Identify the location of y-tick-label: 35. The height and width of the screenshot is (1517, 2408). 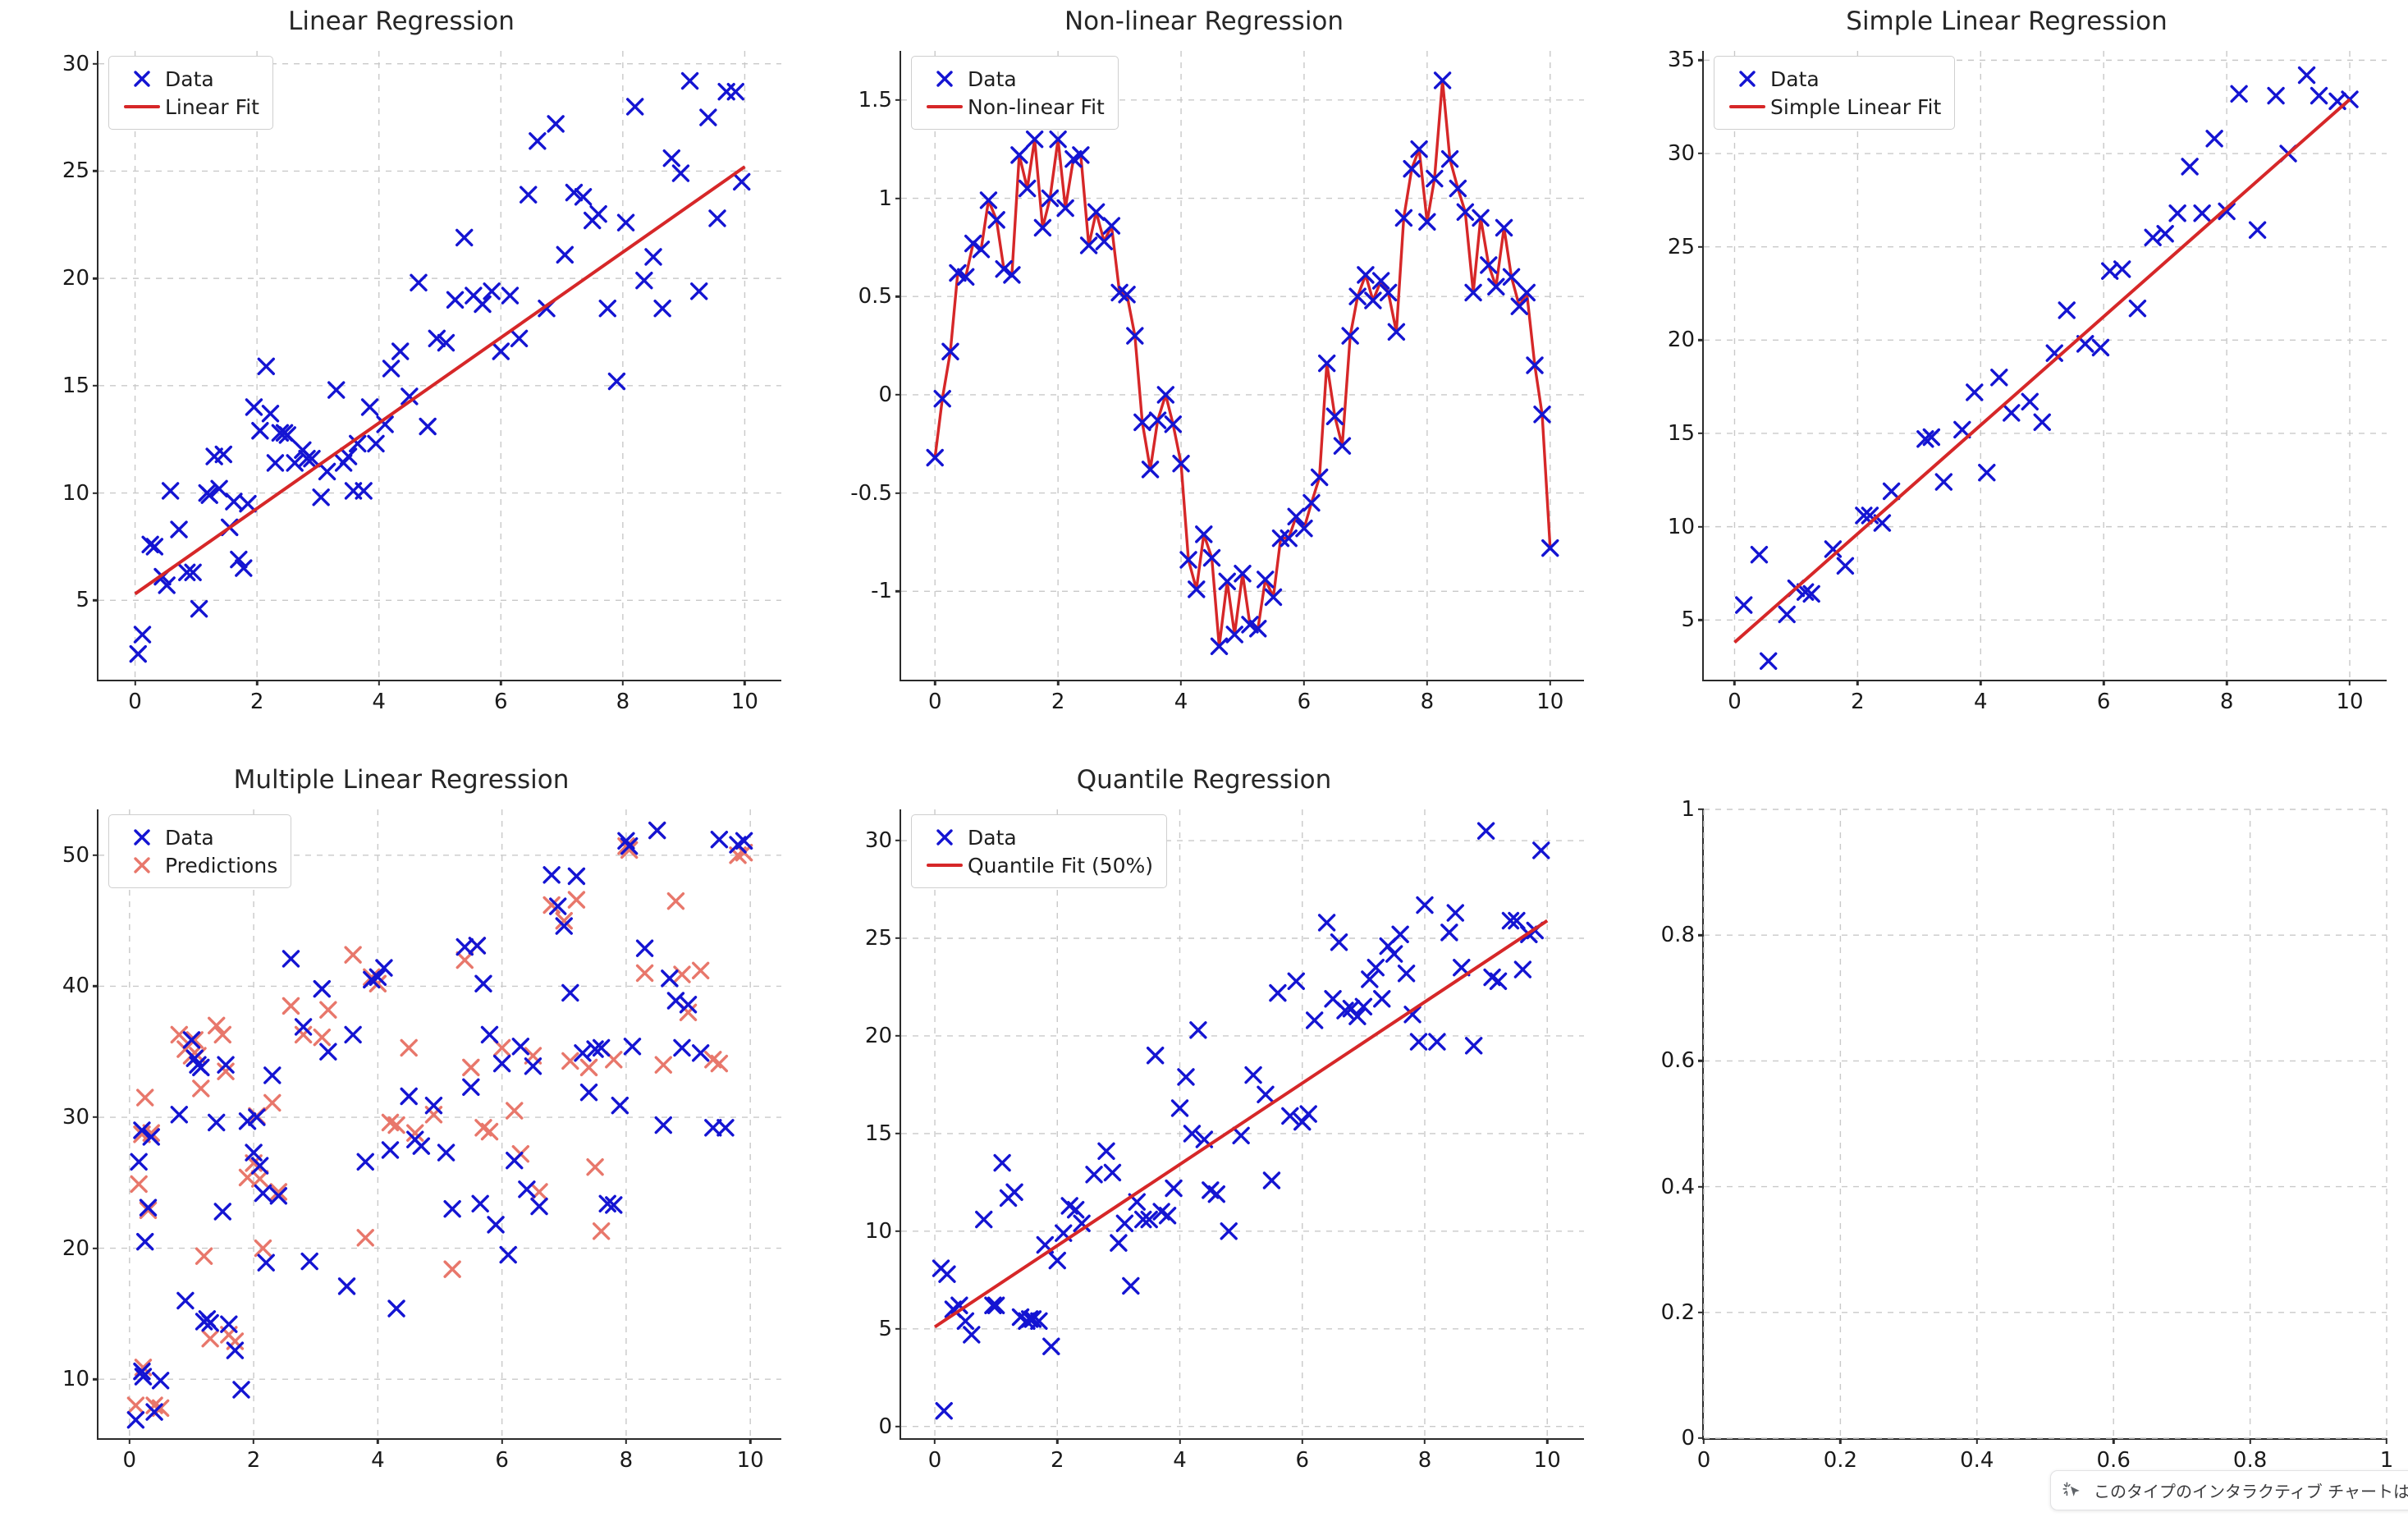
(1681, 60).